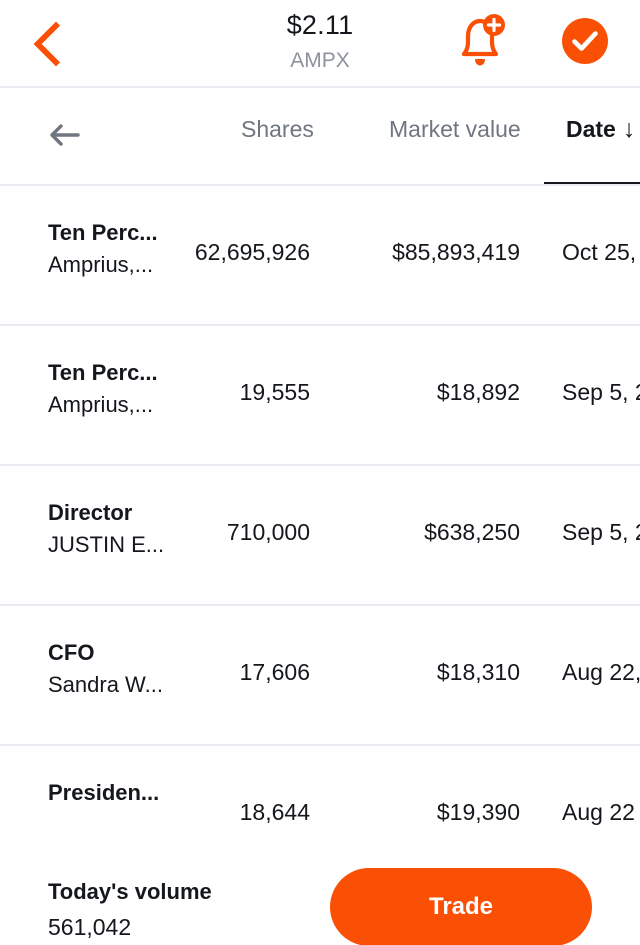 This screenshot has height=945, width=640. I want to click on symbol-summary: $2.11 AMPX, so click(320, 42).